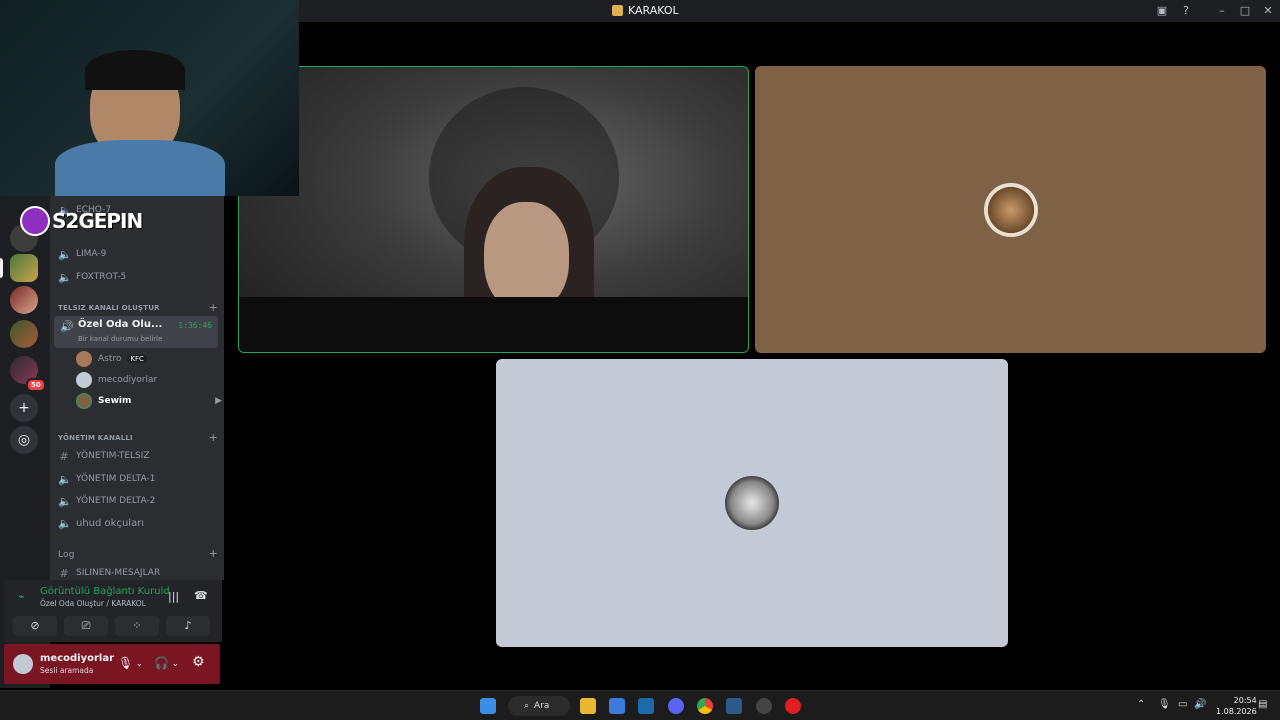  Describe the element at coordinates (1182, 704) in the screenshot. I see `network-icon: ▭` at that location.